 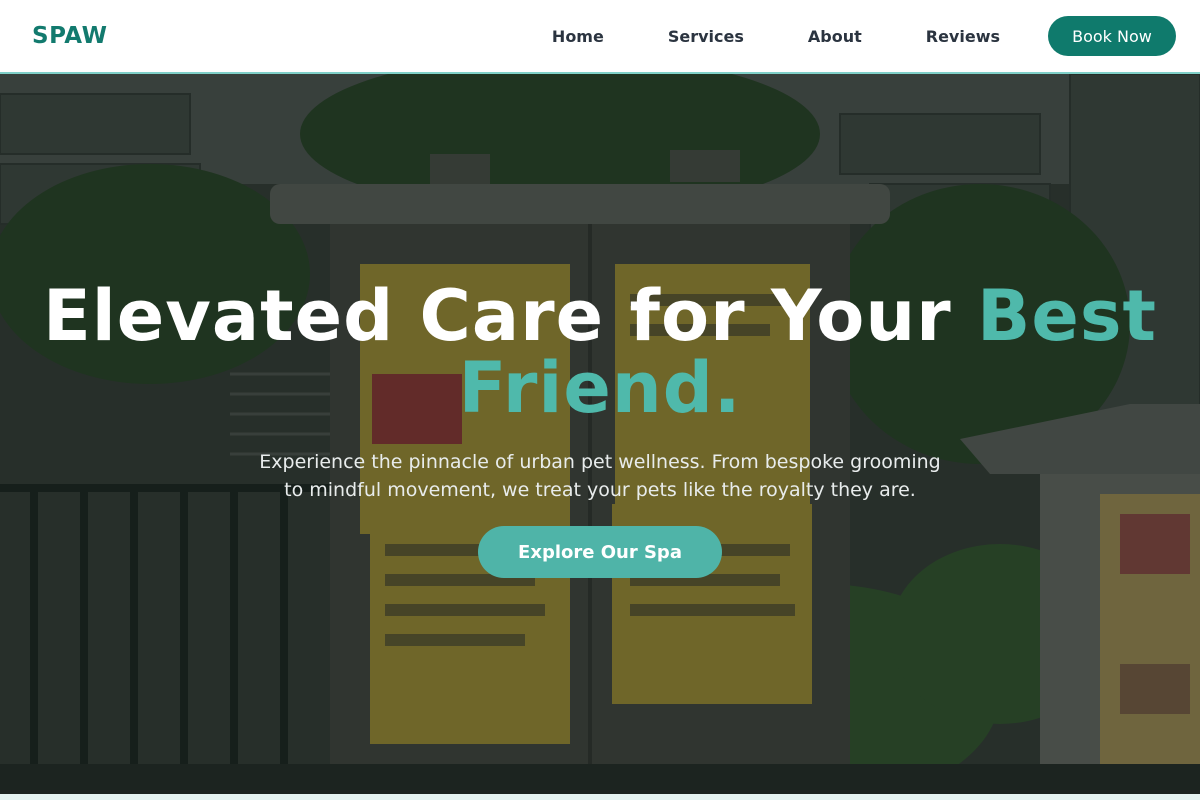 What do you see at coordinates (963, 36) in the screenshot?
I see `nav-link-reviews: Reviews` at bounding box center [963, 36].